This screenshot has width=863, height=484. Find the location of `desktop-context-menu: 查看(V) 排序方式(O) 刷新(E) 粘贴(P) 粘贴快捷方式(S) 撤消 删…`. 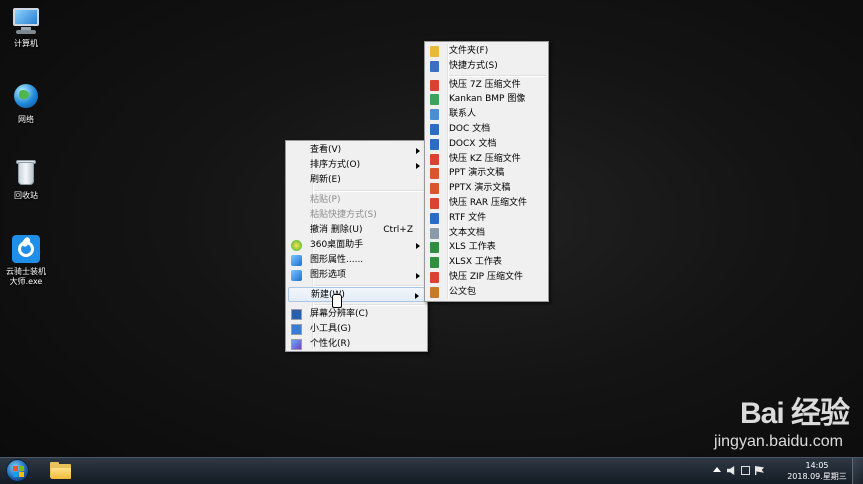

desktop-context-menu: 查看(V) 排序方式(O) 刷新(E) 粘贴(P) 粘贴快捷方式(S) 撤消 删… is located at coordinates (356, 246).